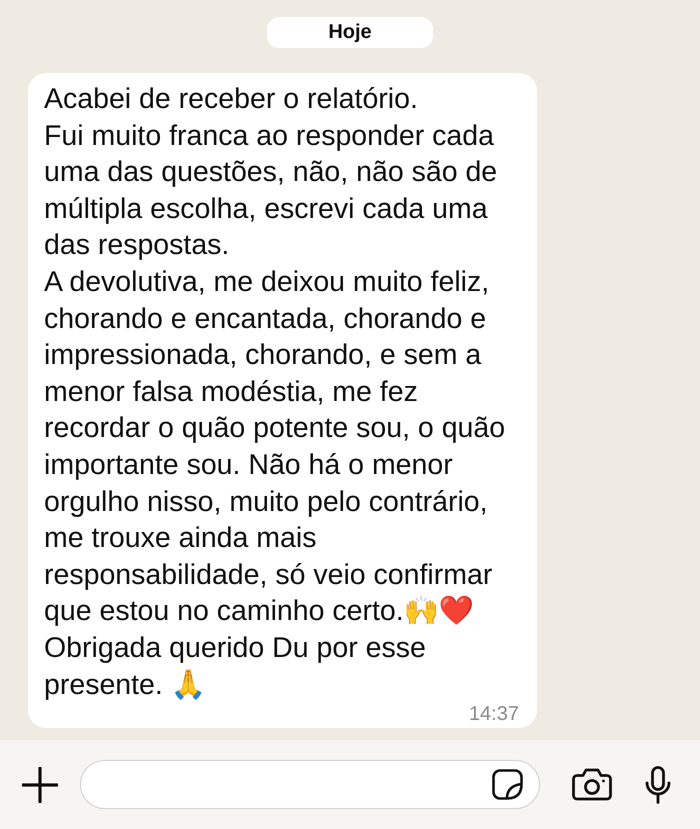 This screenshot has width=700, height=829. What do you see at coordinates (310, 784) in the screenshot?
I see `message-input-field` at bounding box center [310, 784].